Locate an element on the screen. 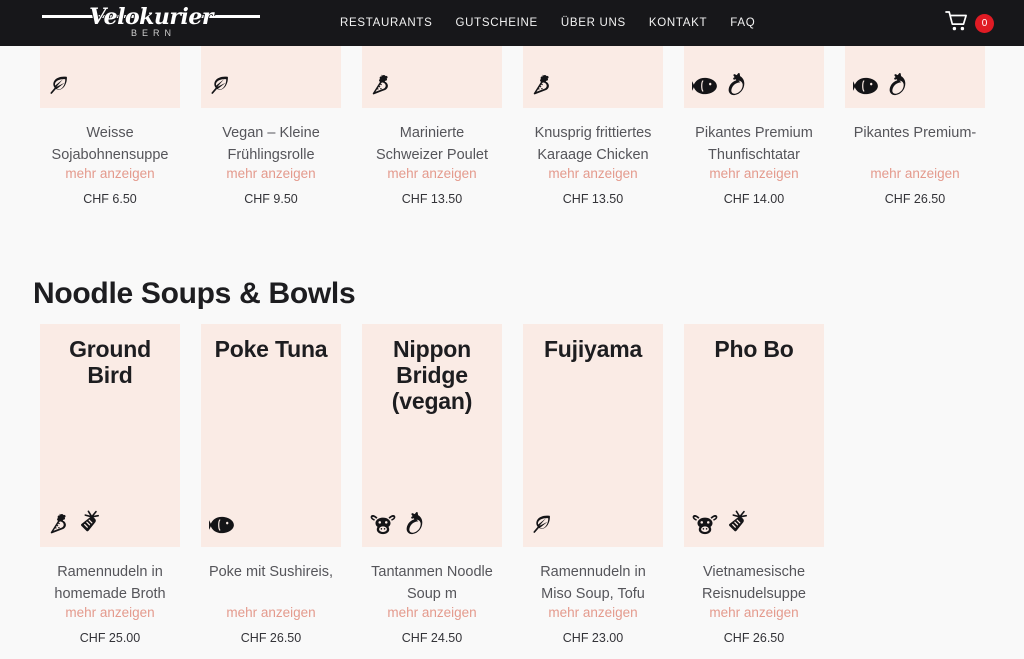  product-title-text: Pikantes Premium Thunfischtatar is located at coordinates (754, 144).